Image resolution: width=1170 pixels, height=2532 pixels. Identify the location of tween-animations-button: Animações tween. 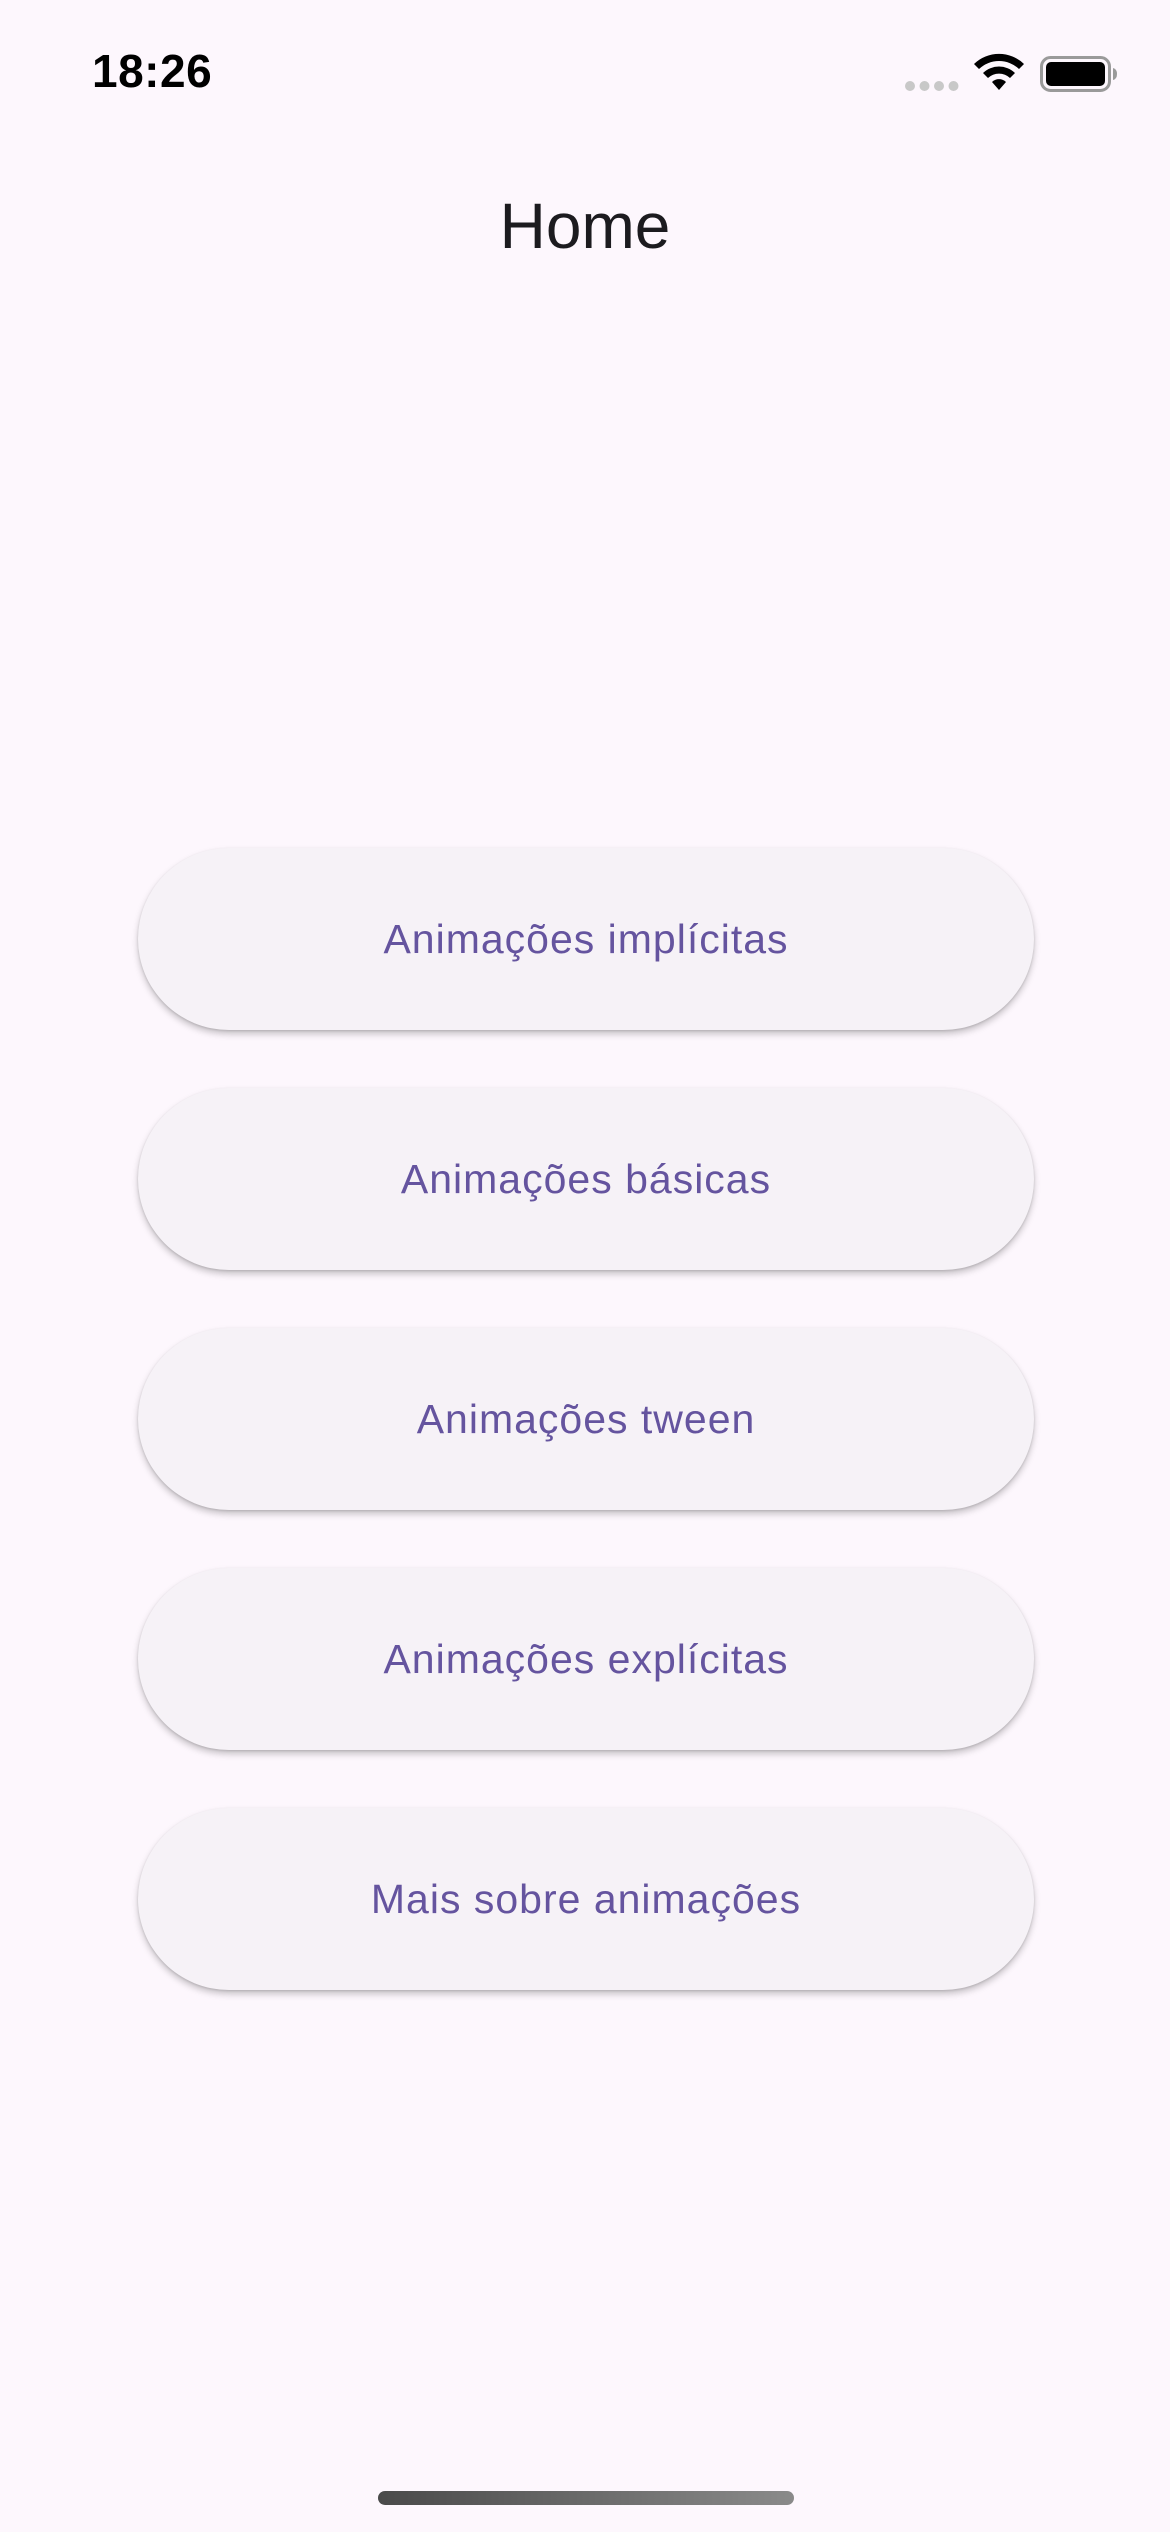
(586, 1419).